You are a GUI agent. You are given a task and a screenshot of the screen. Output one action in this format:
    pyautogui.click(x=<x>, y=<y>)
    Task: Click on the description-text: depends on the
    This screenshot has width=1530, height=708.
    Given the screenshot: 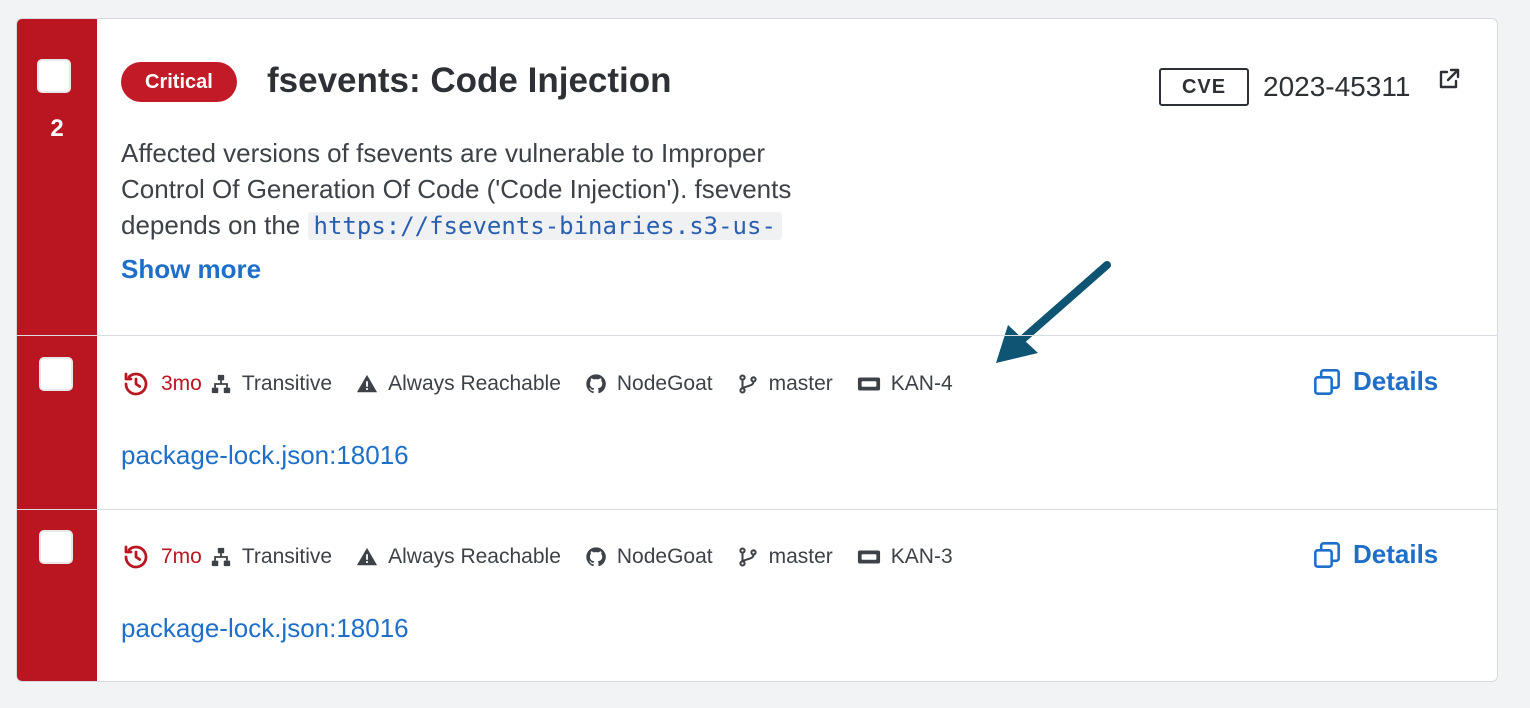 What is the action you would take?
    pyautogui.click(x=211, y=225)
    